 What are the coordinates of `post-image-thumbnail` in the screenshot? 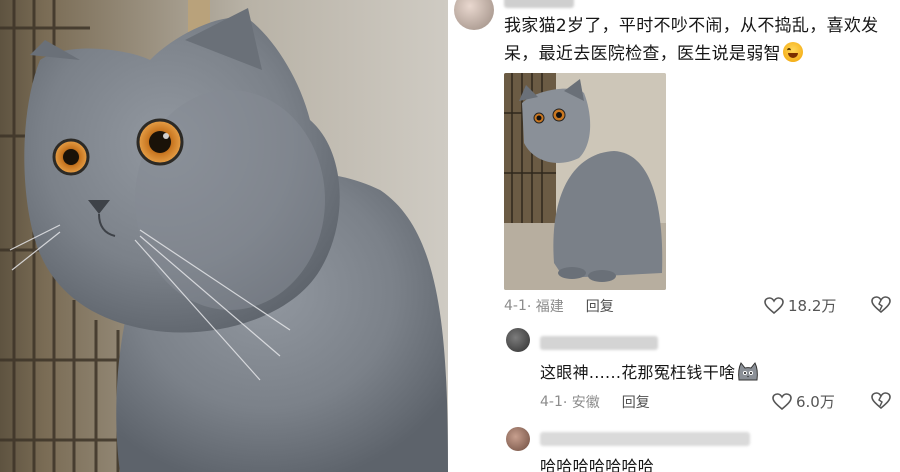 It's located at (585, 181).